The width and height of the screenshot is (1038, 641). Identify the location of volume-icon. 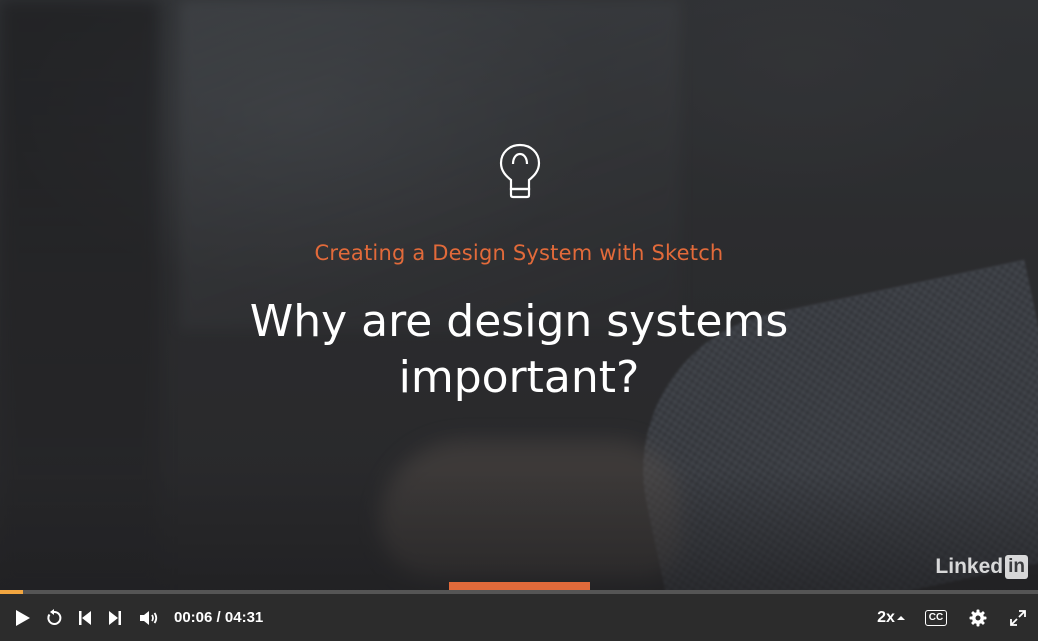
(149, 617).